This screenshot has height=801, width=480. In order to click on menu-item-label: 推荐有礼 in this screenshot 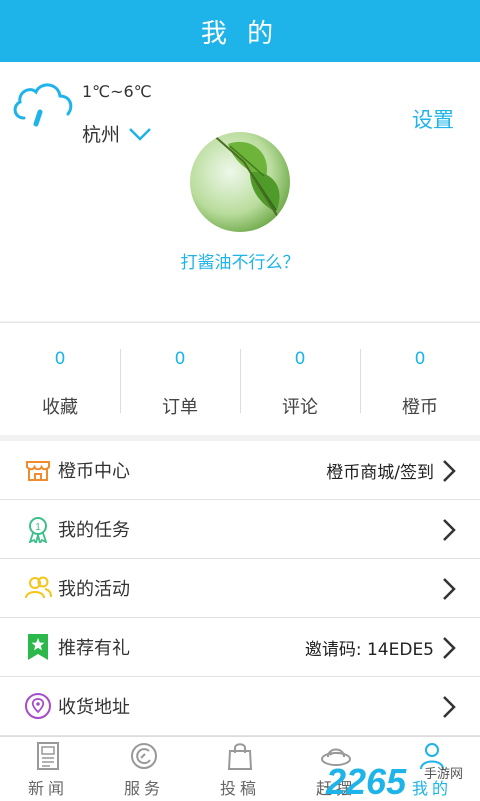, I will do `click(94, 648)`.